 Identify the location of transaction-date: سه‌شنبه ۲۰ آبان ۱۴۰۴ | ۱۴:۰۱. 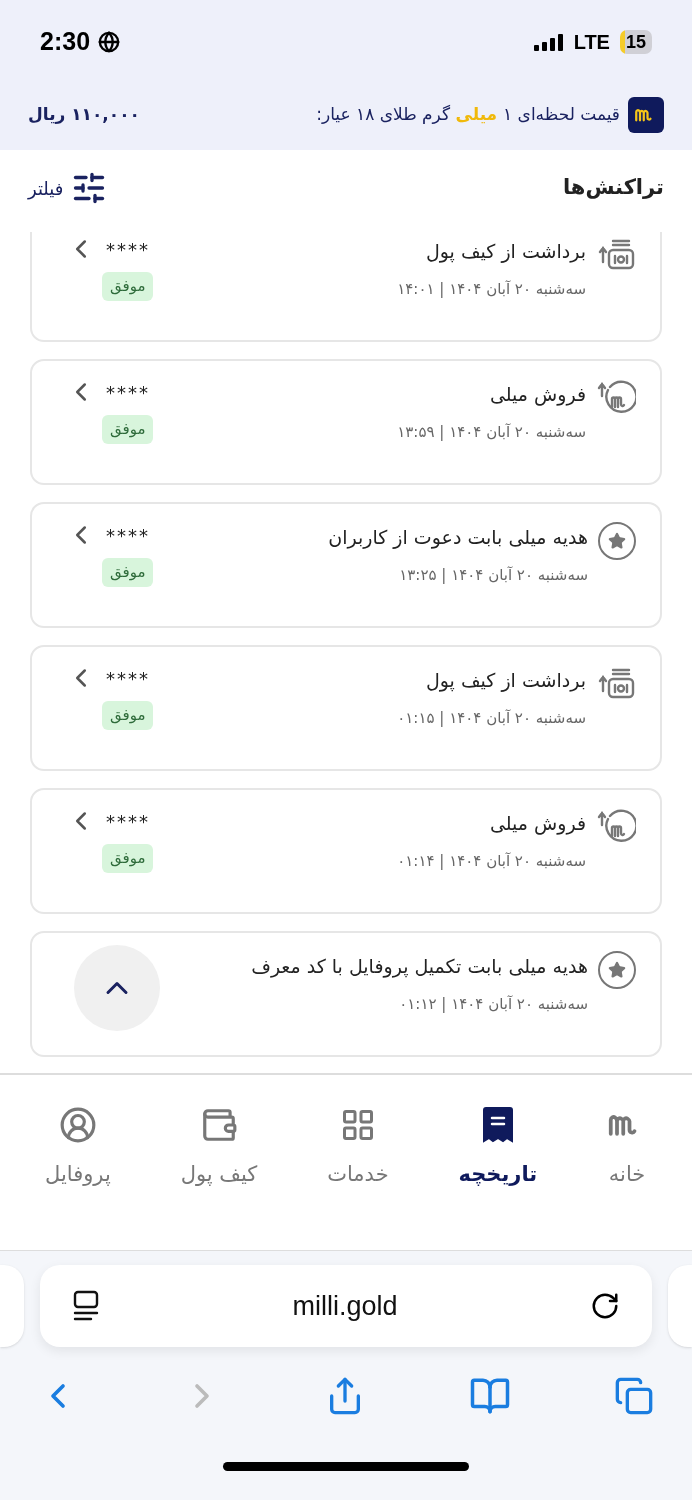
(491, 289).